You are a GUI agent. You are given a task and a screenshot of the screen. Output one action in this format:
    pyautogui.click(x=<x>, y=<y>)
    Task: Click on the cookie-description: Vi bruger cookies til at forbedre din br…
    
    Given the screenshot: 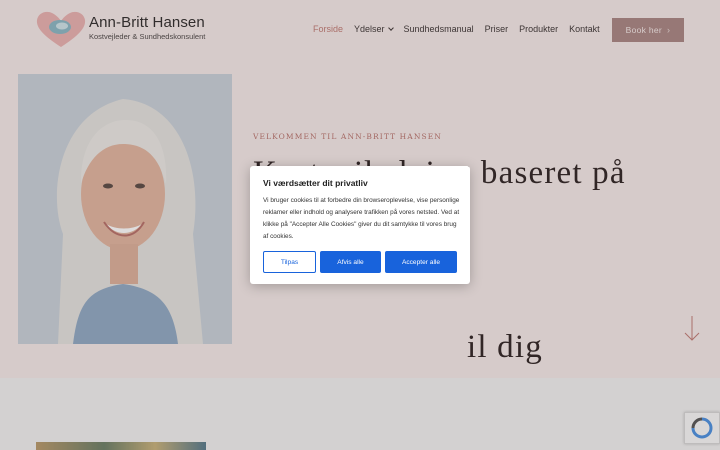 What is the action you would take?
    pyautogui.click(x=361, y=218)
    